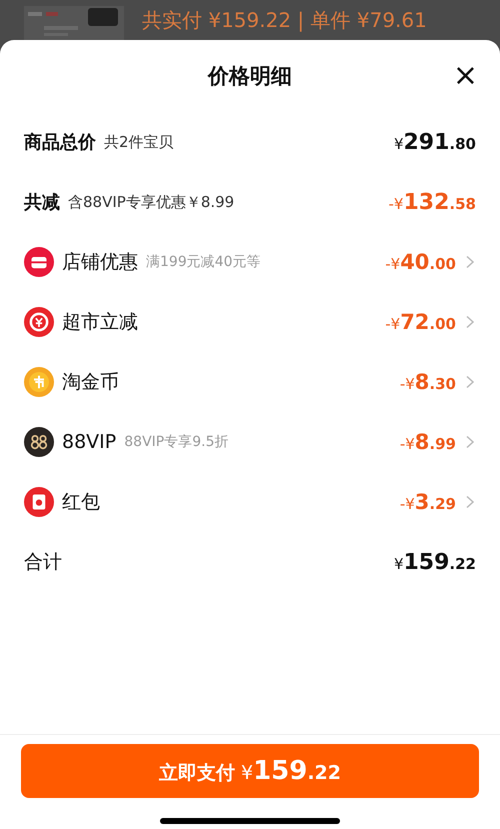  What do you see at coordinates (432, 202) in the screenshot?
I see `amount: -¥132.58` at bounding box center [432, 202].